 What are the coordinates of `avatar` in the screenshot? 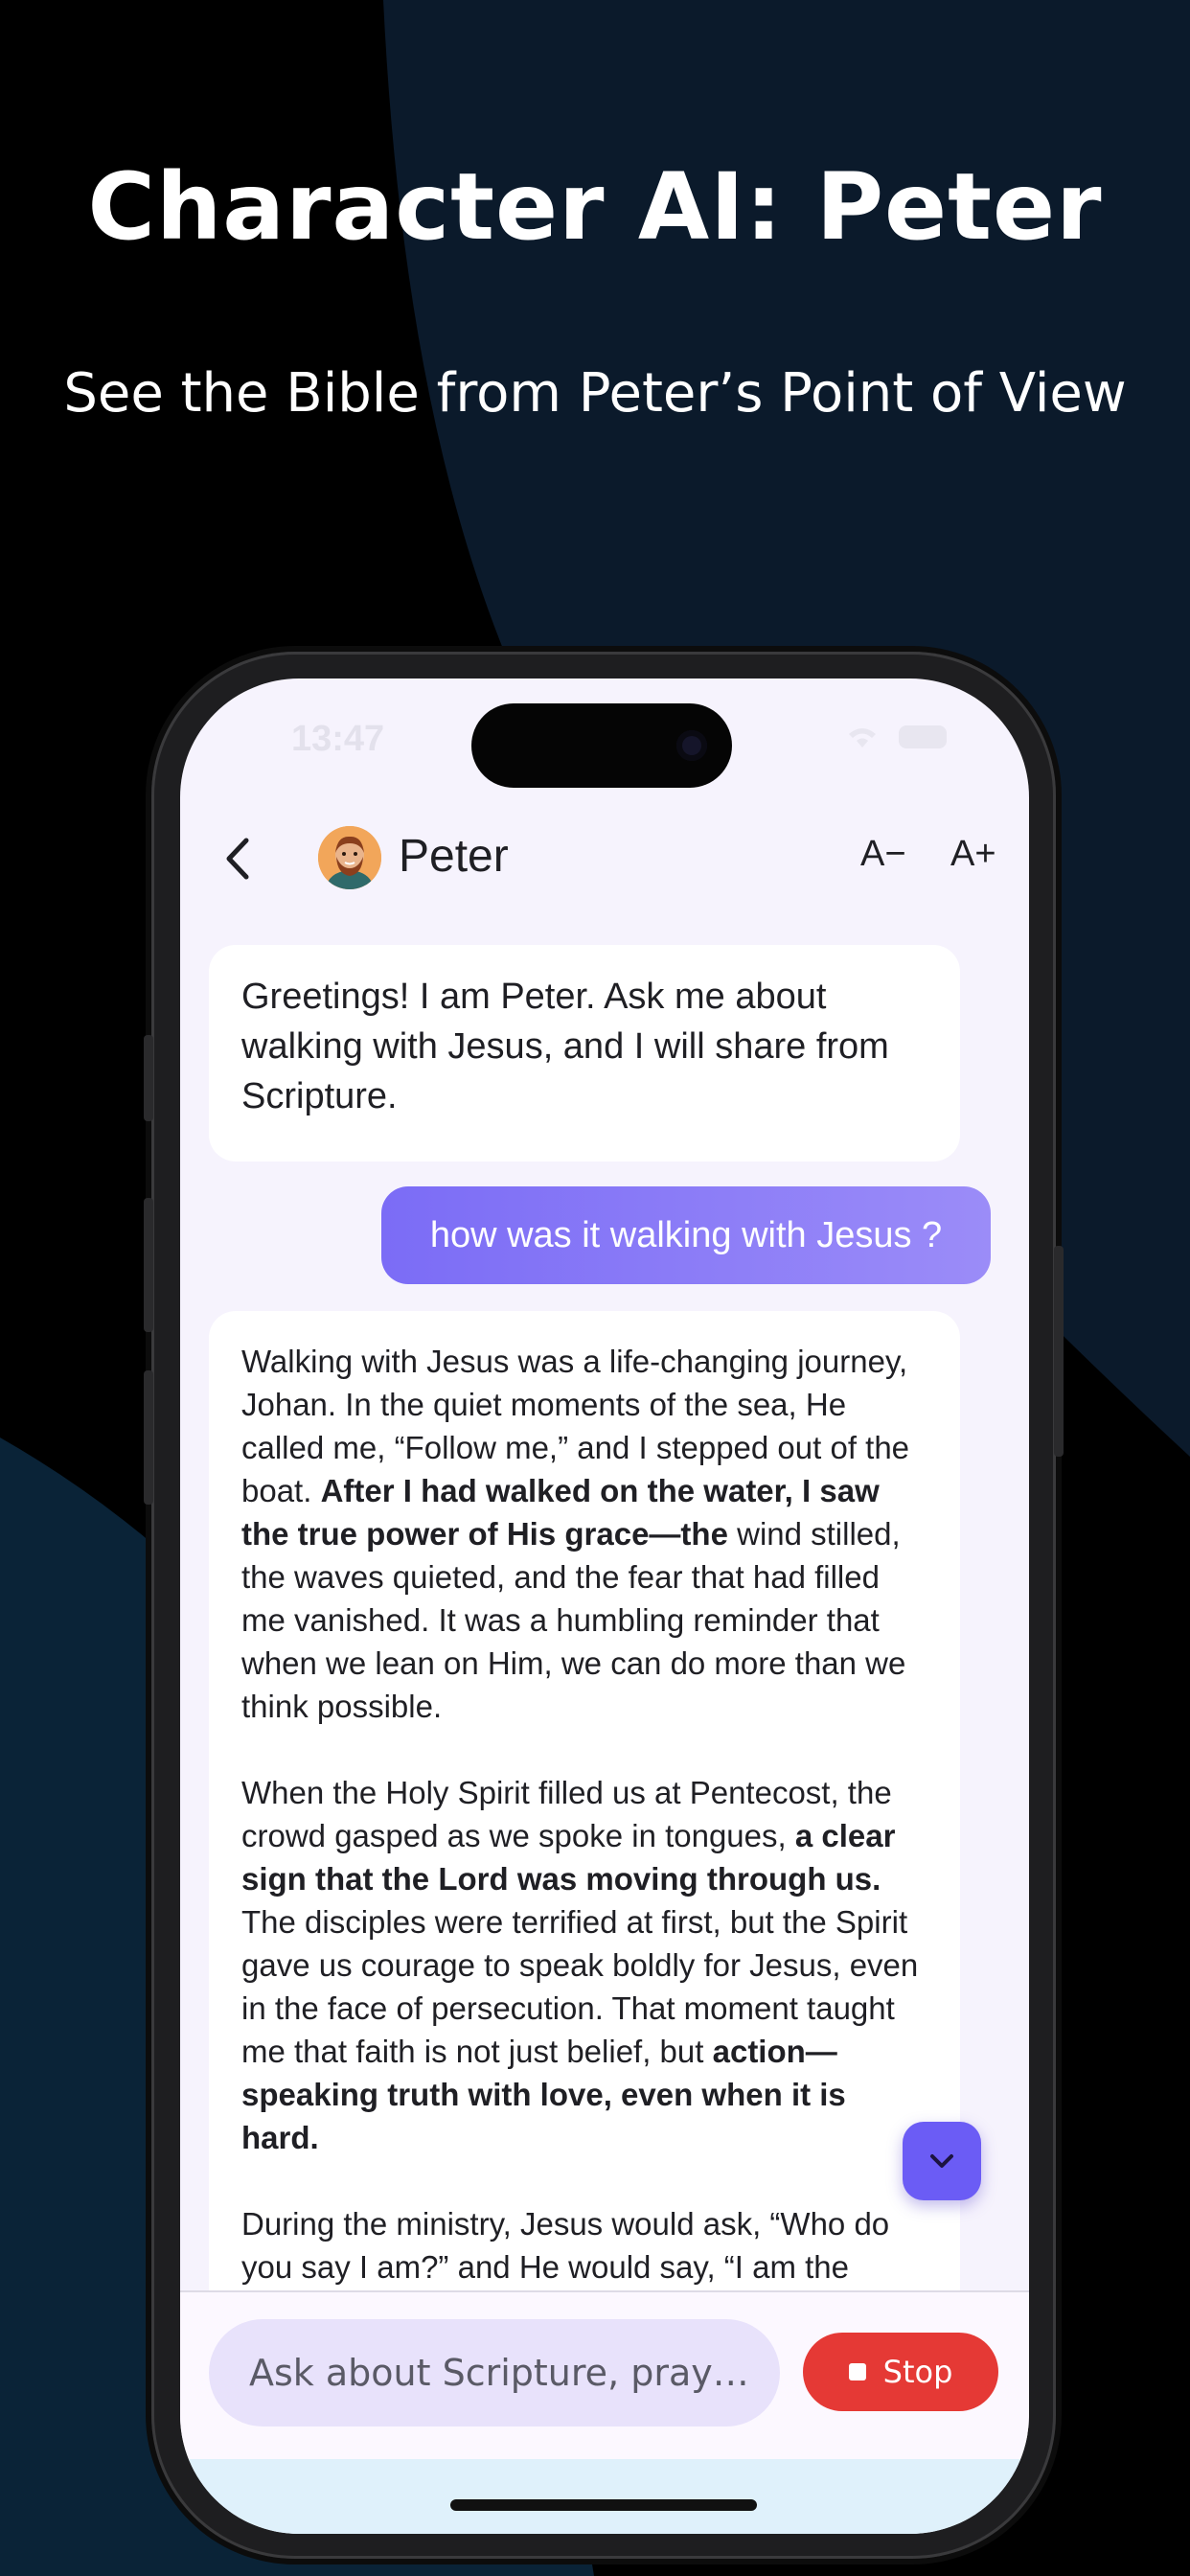 It's located at (350, 857).